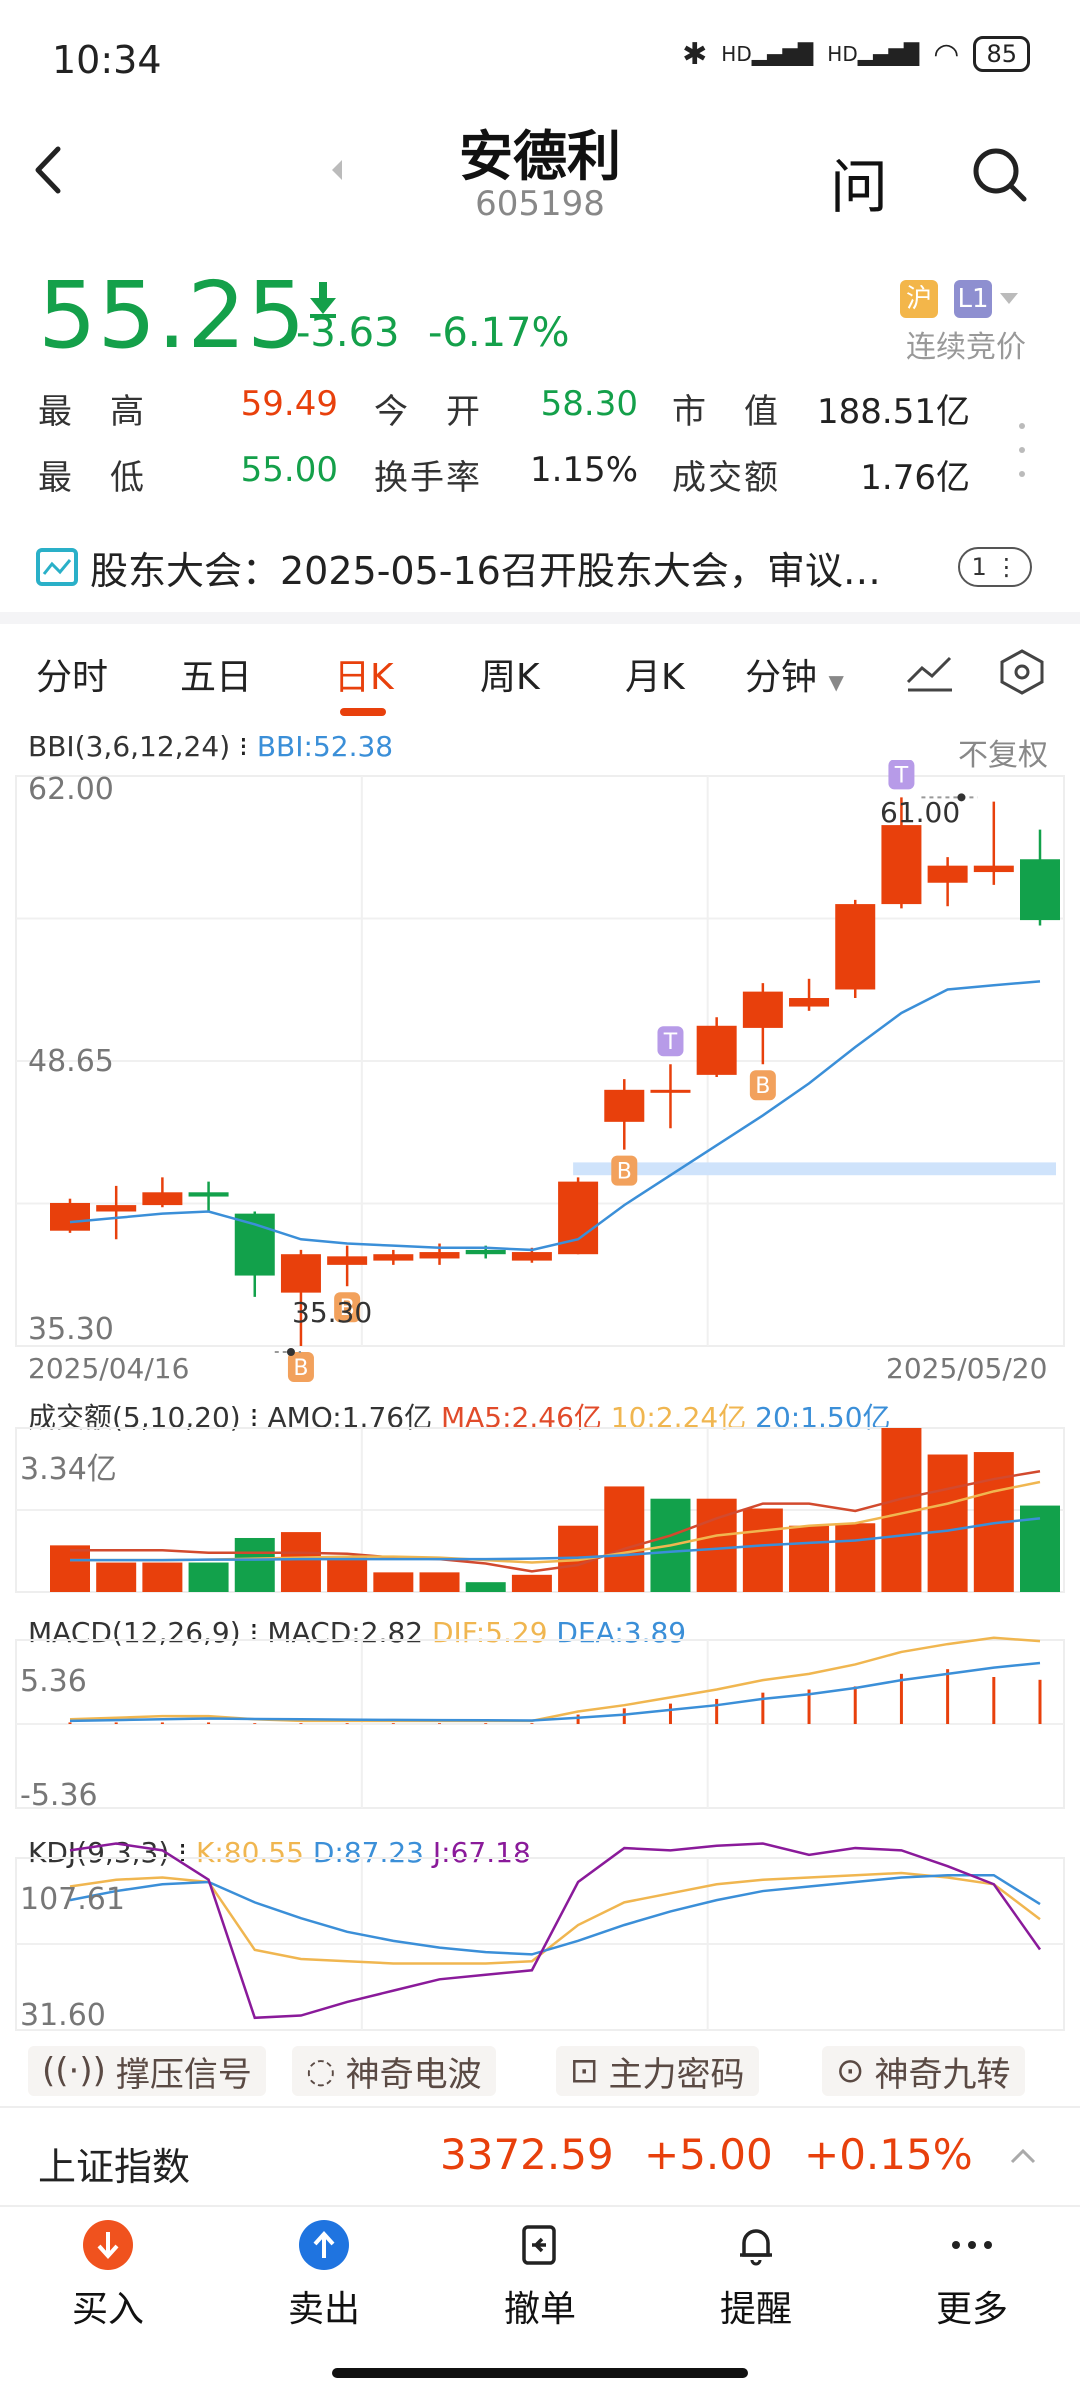 Image resolution: width=1080 pixels, height=2400 pixels. Describe the element at coordinates (290, 1352) in the screenshot. I see `low-dot` at that location.